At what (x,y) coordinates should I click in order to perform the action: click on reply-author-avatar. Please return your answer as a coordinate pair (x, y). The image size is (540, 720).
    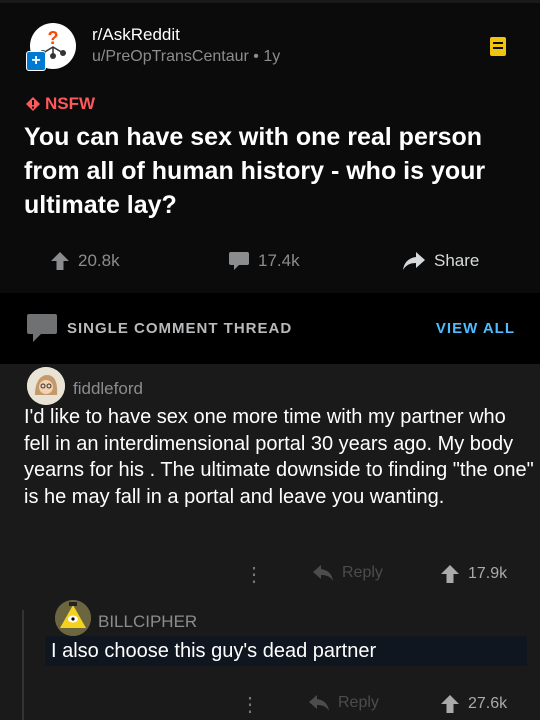
    Looking at the image, I should click on (73, 618).